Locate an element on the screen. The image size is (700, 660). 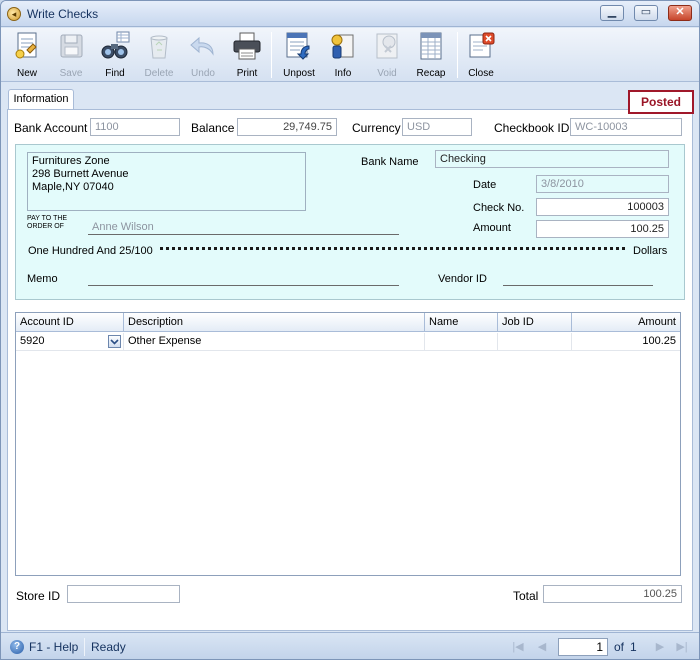
check-no-label: Check No. is located at coordinates (499, 208).